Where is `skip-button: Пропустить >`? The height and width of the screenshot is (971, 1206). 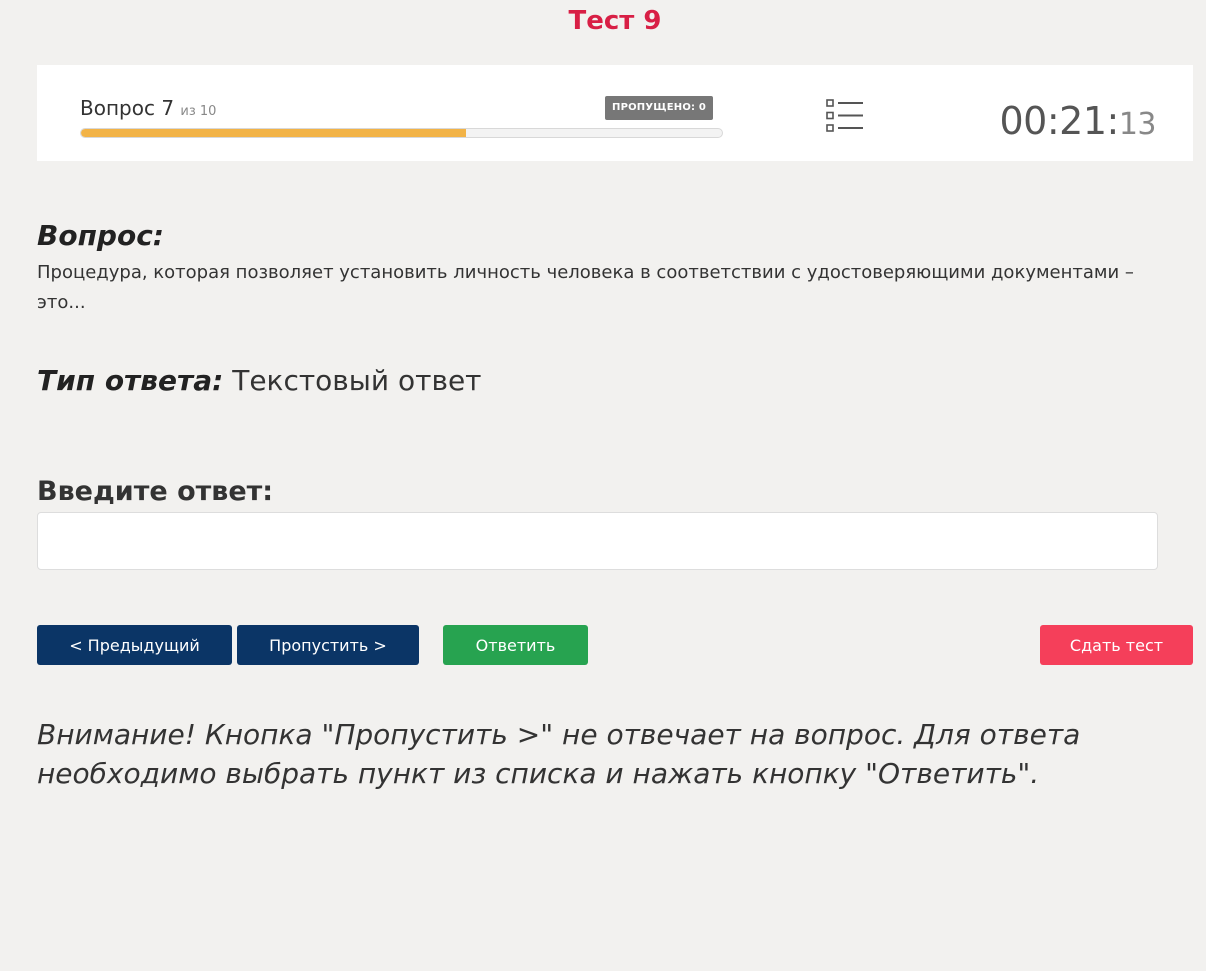 skip-button: Пропустить > is located at coordinates (328, 645).